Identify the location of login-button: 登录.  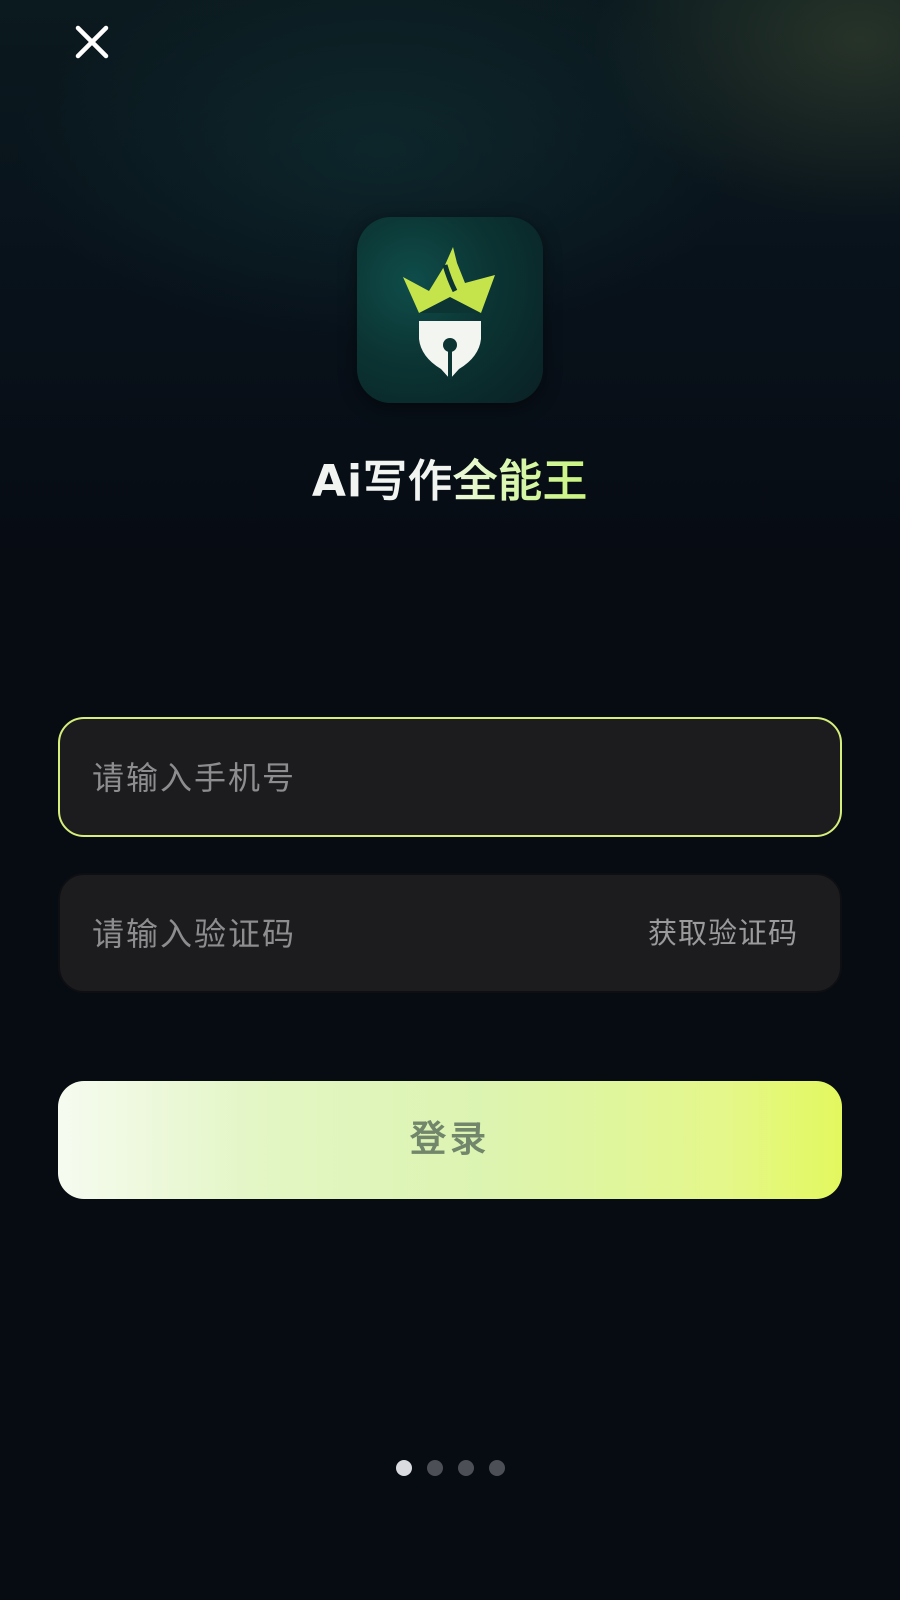
(450, 1140).